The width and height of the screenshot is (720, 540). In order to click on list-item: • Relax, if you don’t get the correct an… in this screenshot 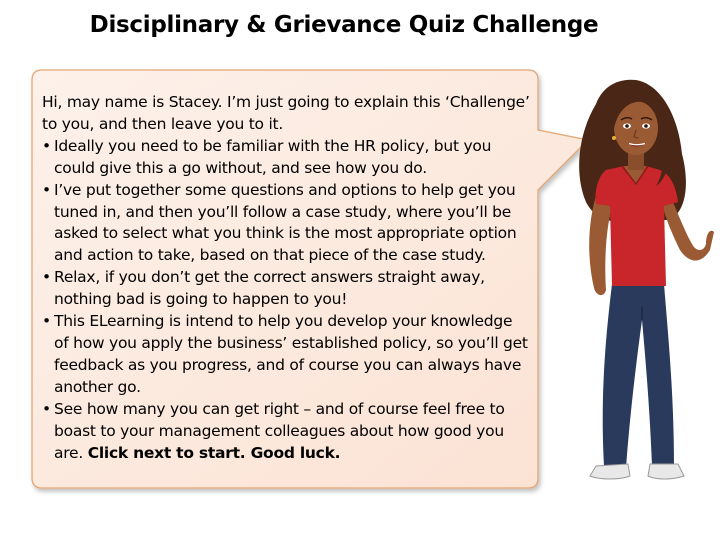, I will do `click(286, 289)`.